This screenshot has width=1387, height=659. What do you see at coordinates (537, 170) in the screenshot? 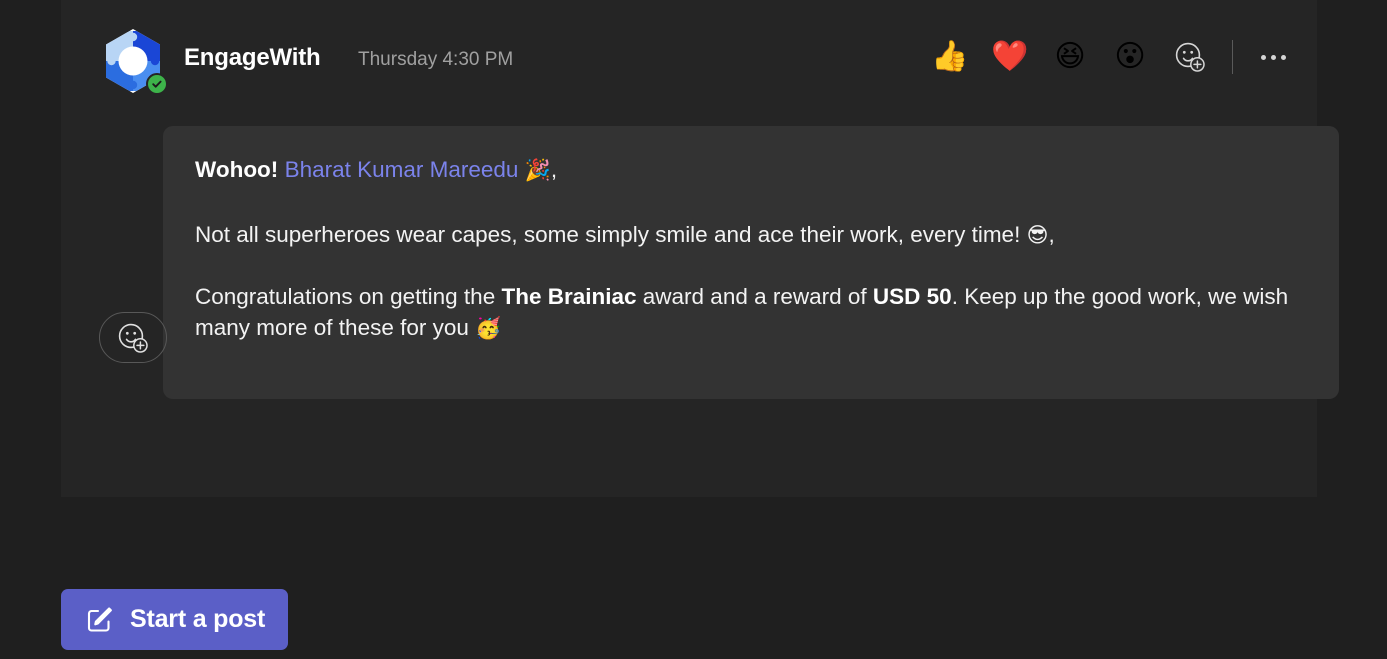
I see `party-popper-icon: 🎉` at bounding box center [537, 170].